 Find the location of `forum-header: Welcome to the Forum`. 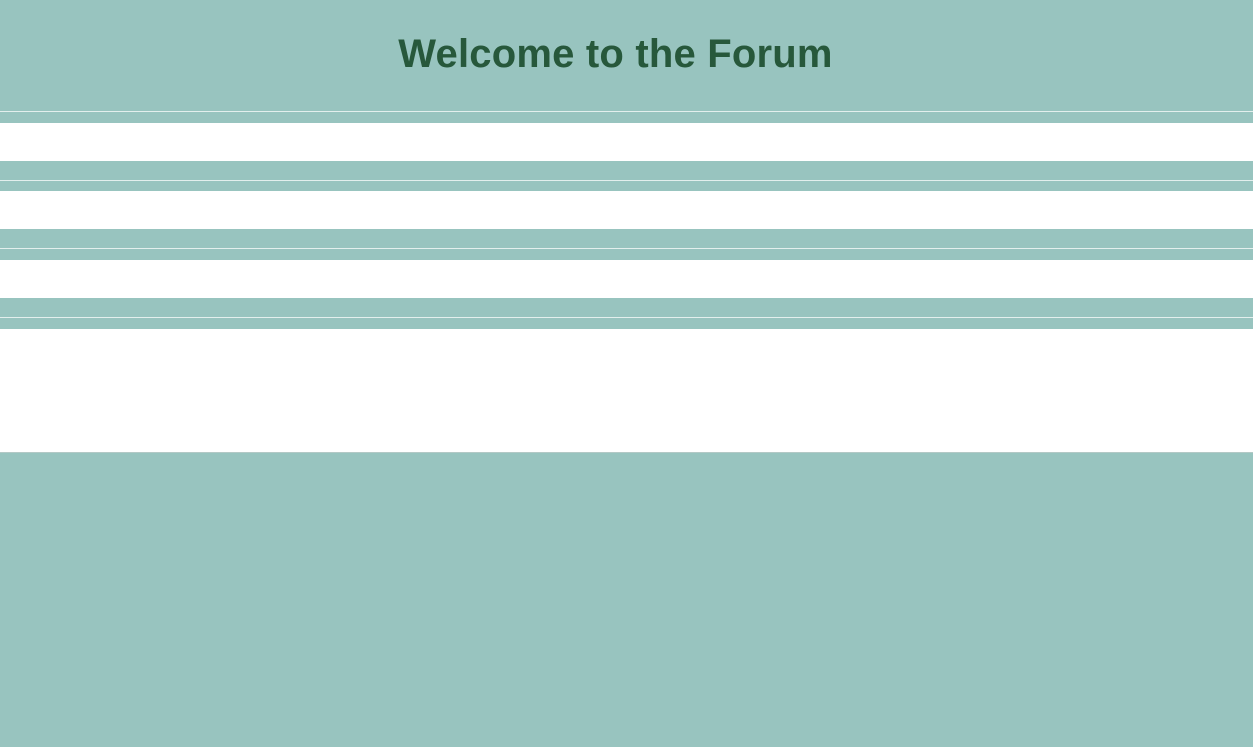

forum-header: Welcome to the Forum is located at coordinates (626, 55).